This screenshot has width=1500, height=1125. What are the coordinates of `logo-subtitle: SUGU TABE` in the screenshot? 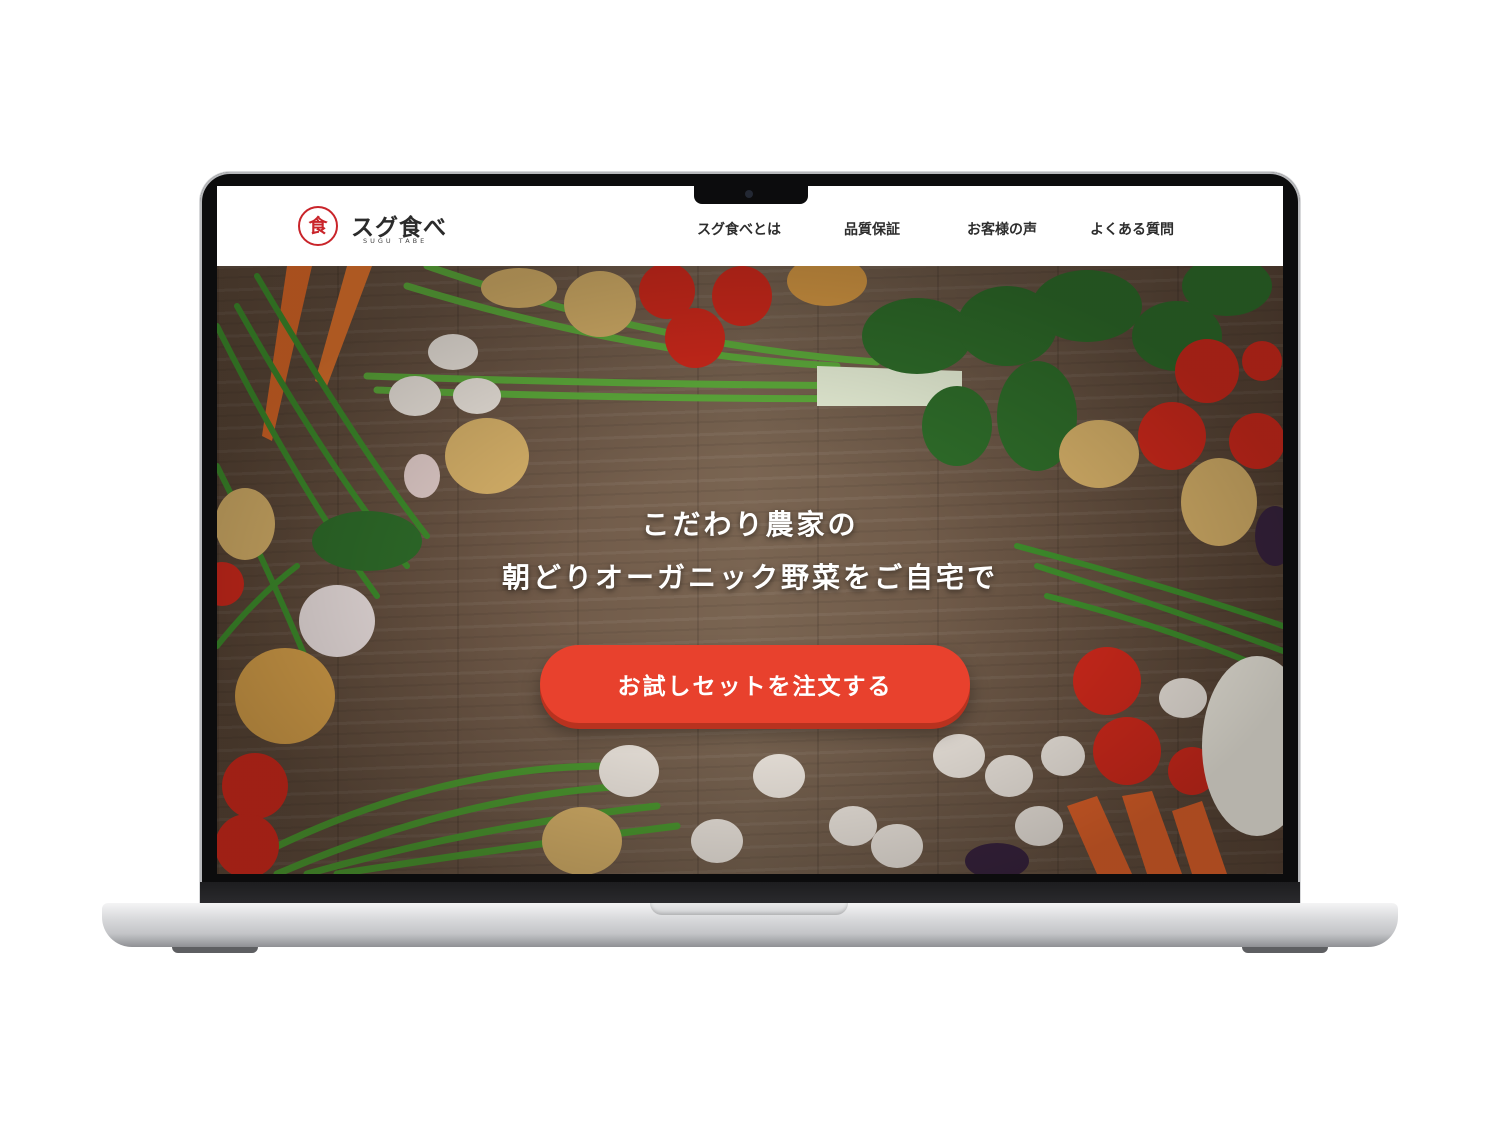 It's located at (395, 241).